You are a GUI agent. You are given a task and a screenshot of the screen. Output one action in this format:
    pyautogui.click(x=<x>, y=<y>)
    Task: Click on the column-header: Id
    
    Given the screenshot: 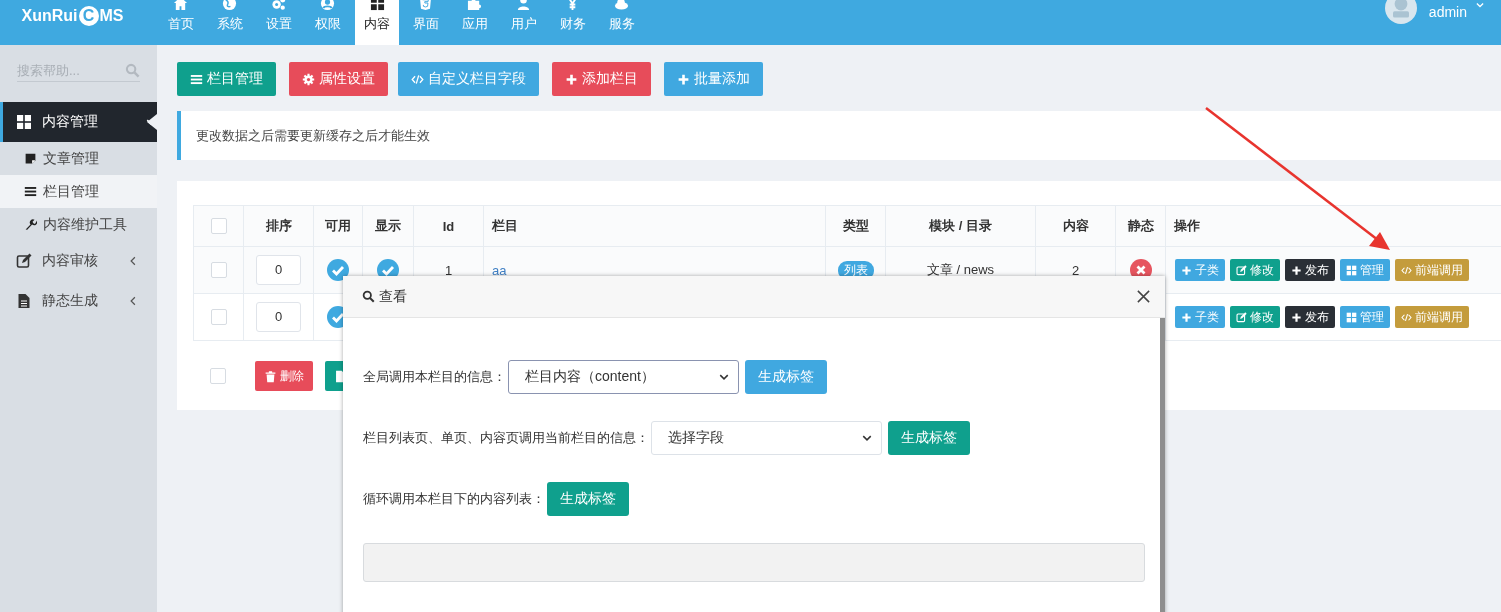 What is the action you would take?
    pyautogui.click(x=448, y=226)
    